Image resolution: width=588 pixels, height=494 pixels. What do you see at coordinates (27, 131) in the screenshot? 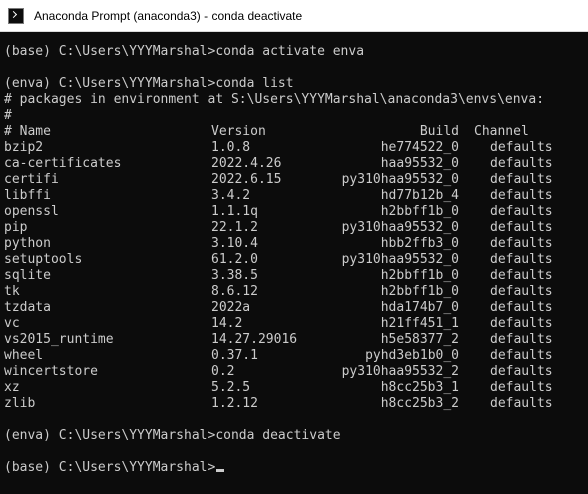
I see `column-name-header: # Name` at bounding box center [27, 131].